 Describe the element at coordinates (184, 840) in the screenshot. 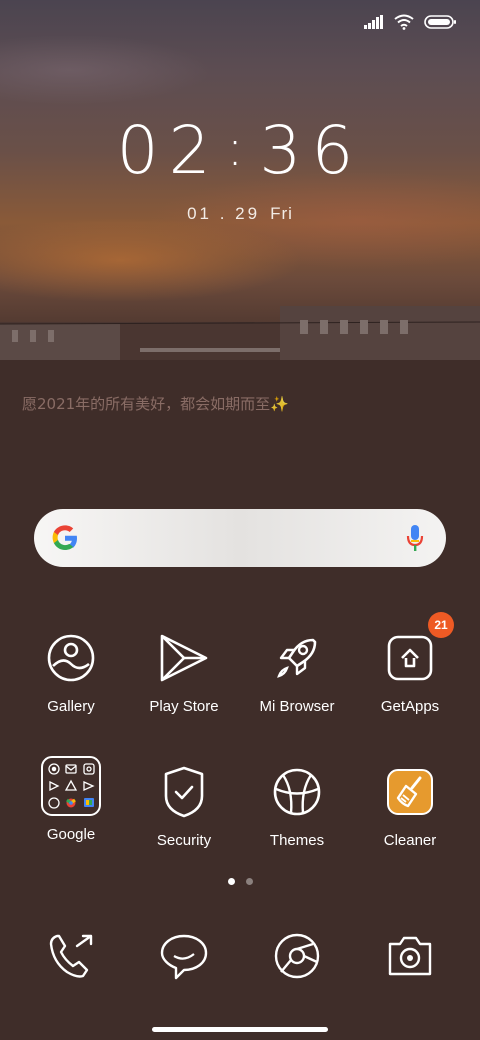

I see `app-label: Security` at that location.